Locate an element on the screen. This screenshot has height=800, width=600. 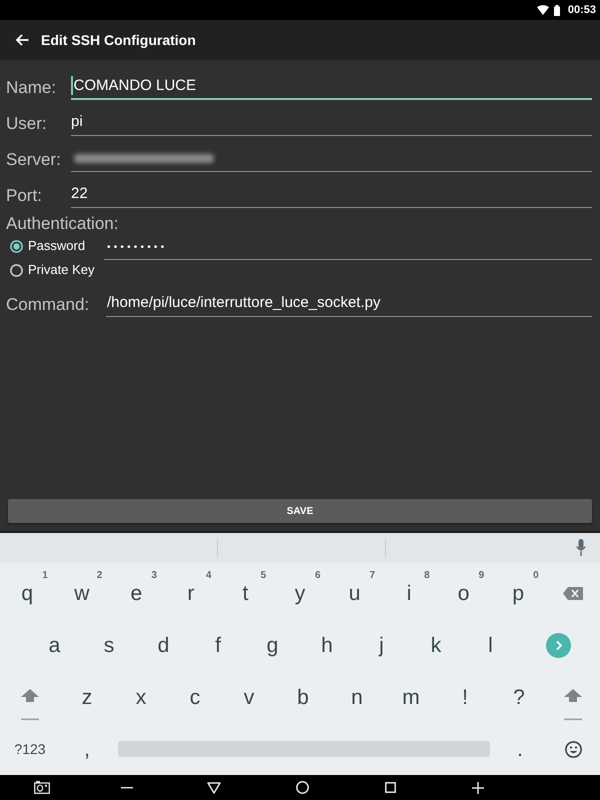
text-field: pi is located at coordinates (331, 121).